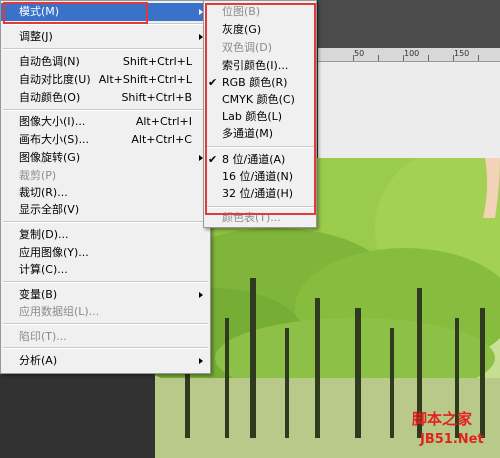 Image resolution: width=500 pixels, height=458 pixels. I want to click on menu-item-variables: 变量(B), so click(105, 295).